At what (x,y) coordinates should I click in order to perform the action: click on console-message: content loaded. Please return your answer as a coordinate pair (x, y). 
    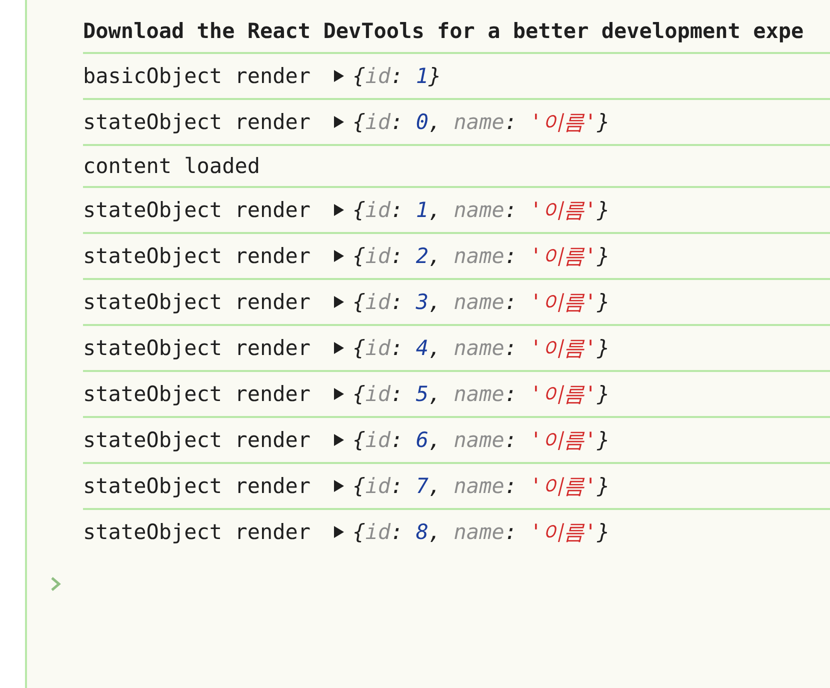
    Looking at the image, I should click on (171, 166).